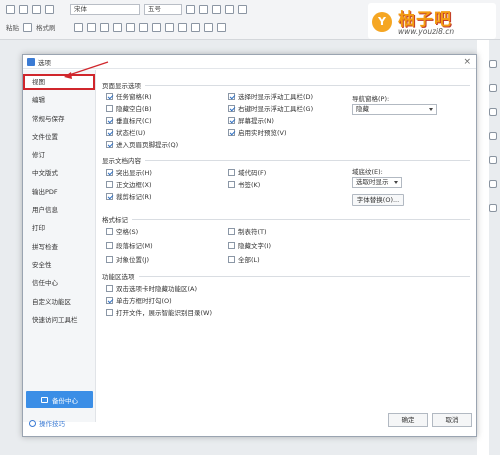 This screenshot has height=455, width=500. Describe the element at coordinates (59, 265) in the screenshot. I see `nav-item-security: 安全性` at that location.